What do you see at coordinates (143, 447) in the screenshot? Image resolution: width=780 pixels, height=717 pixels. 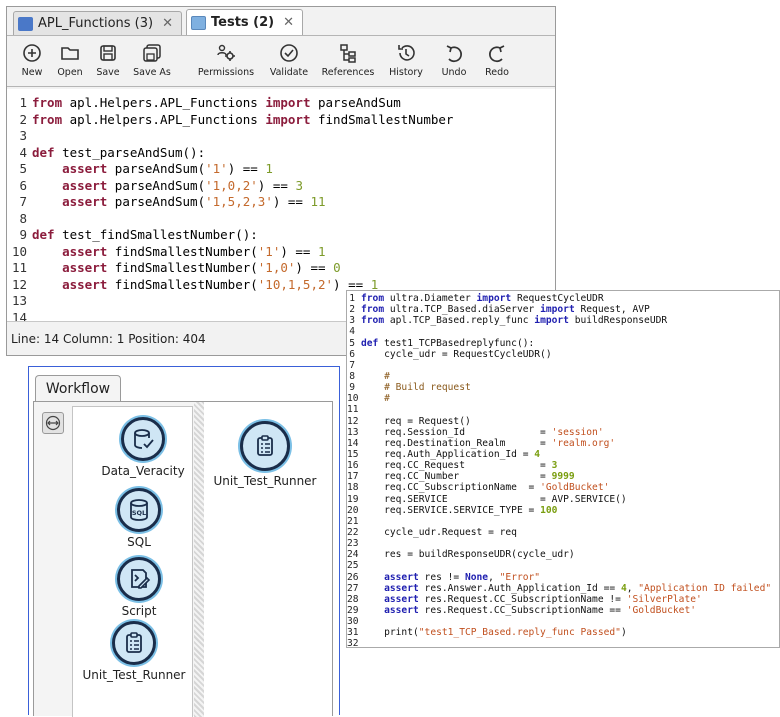 I see `palette-item-data-veracity: Data_Veracity` at bounding box center [143, 447].